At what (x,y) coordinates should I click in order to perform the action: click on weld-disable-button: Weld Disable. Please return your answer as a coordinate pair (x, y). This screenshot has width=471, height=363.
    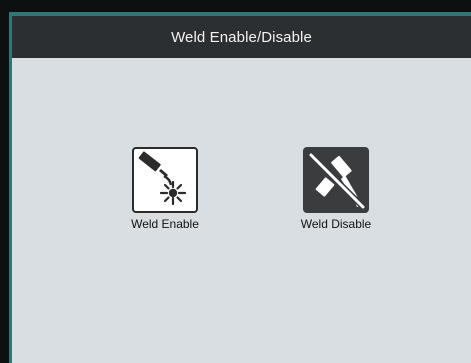
    Looking at the image, I should click on (336, 189).